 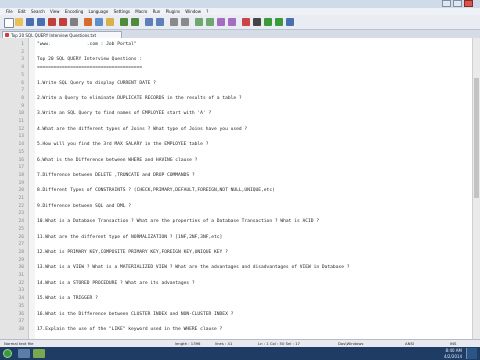 What do you see at coordinates (185, 22) in the screenshot?
I see `zoom-out-icon` at bounding box center [185, 22].